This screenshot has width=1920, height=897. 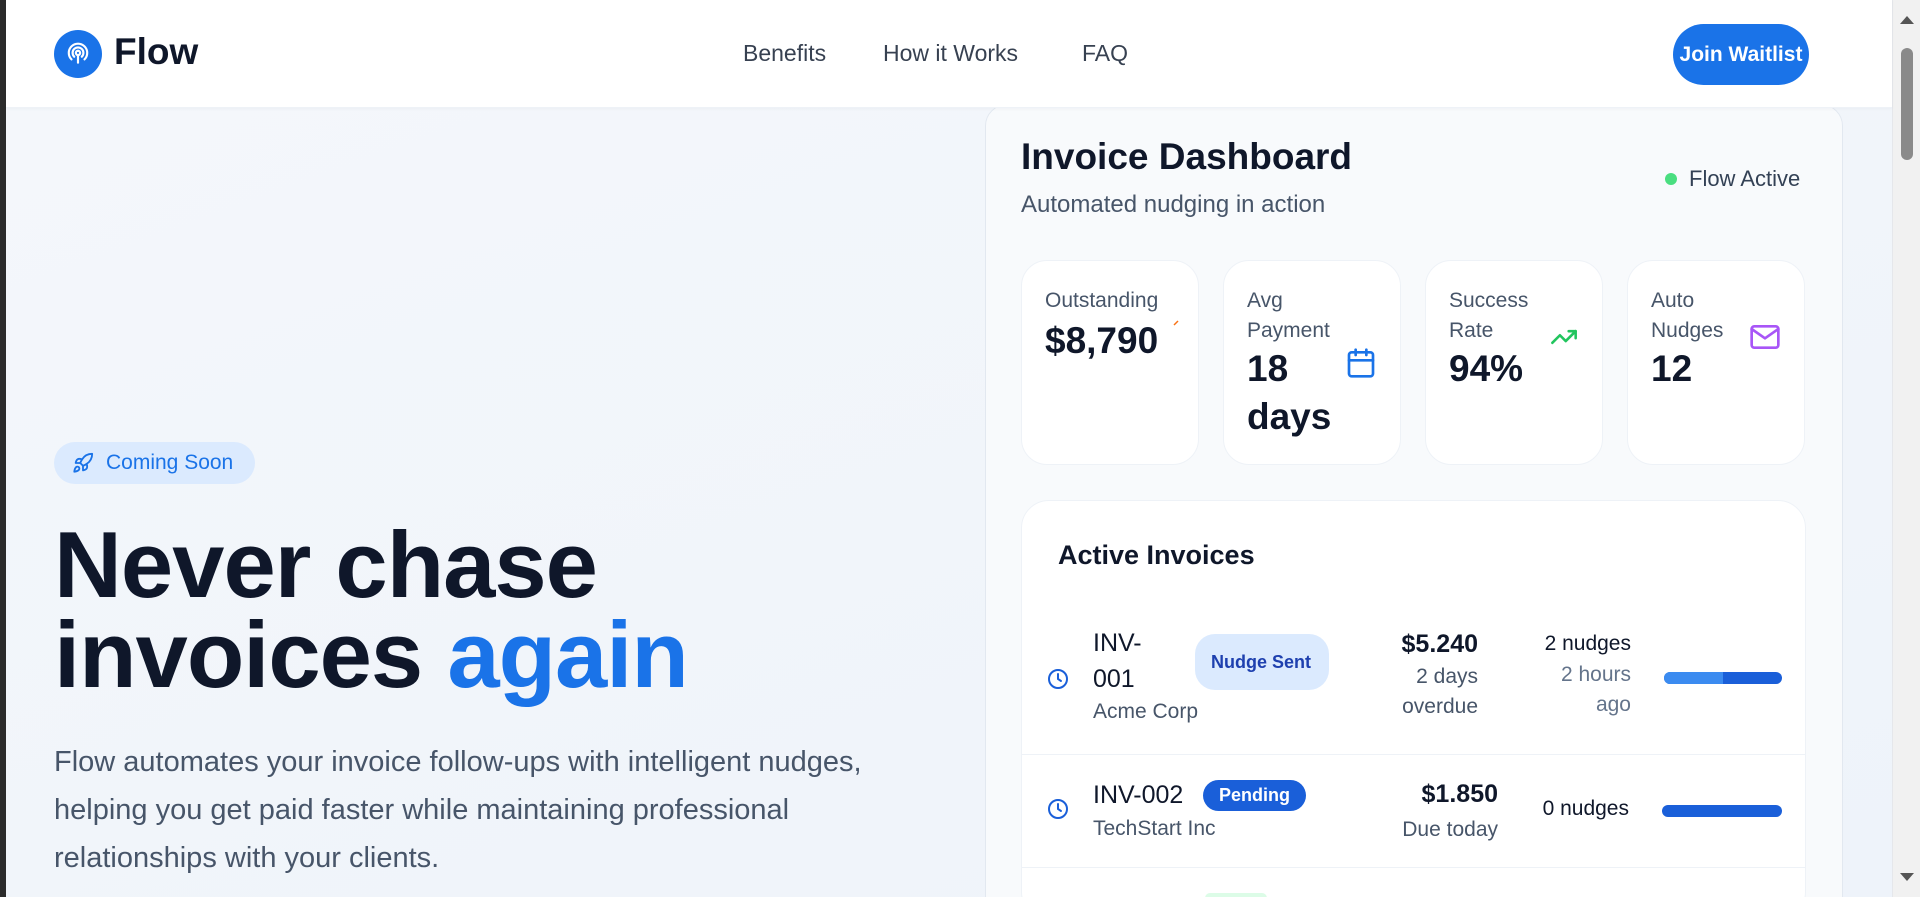 What do you see at coordinates (1486, 368) in the screenshot?
I see `stat-value: 94%` at bounding box center [1486, 368].